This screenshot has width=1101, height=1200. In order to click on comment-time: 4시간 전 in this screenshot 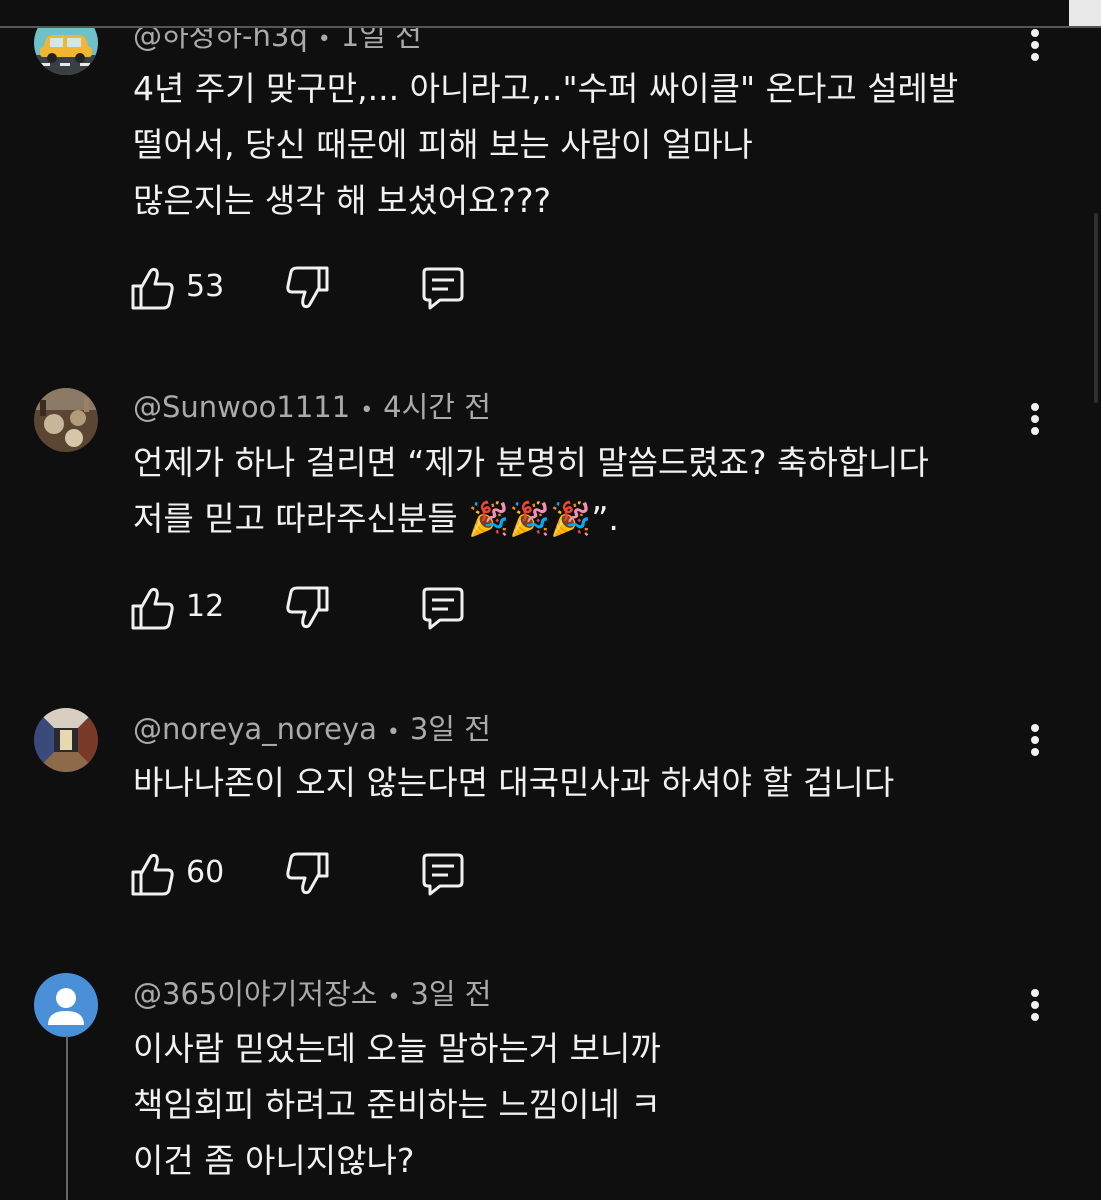, I will do `click(437, 407)`.